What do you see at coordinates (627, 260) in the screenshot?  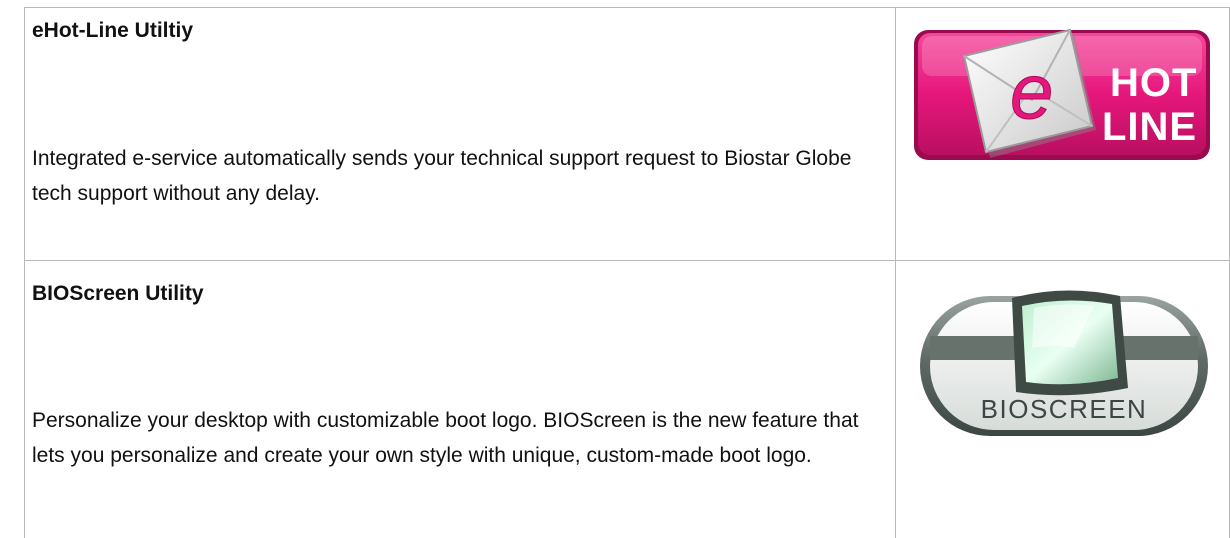 I see `table-divider-row` at bounding box center [627, 260].